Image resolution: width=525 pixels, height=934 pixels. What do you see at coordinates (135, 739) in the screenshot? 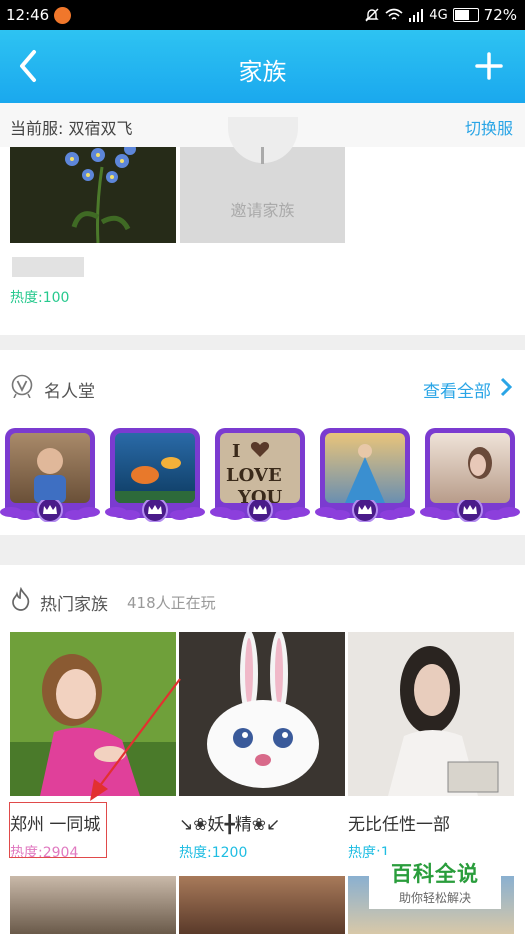
I see `red-arrow-annotation` at bounding box center [135, 739].